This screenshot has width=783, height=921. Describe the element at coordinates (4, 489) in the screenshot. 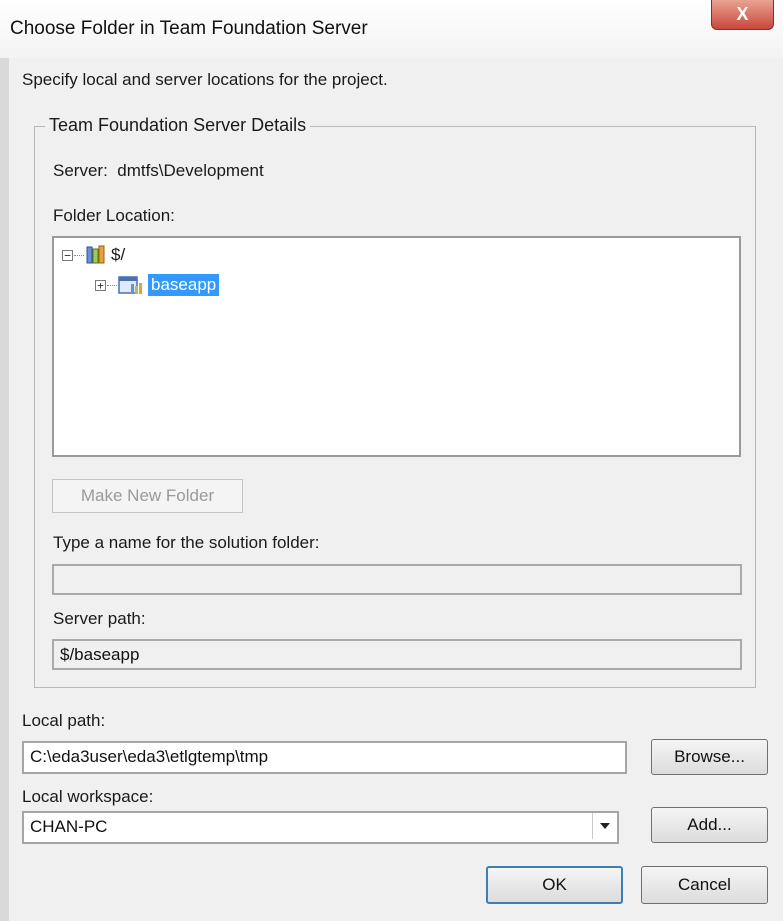

I see `window-left-frame` at that location.